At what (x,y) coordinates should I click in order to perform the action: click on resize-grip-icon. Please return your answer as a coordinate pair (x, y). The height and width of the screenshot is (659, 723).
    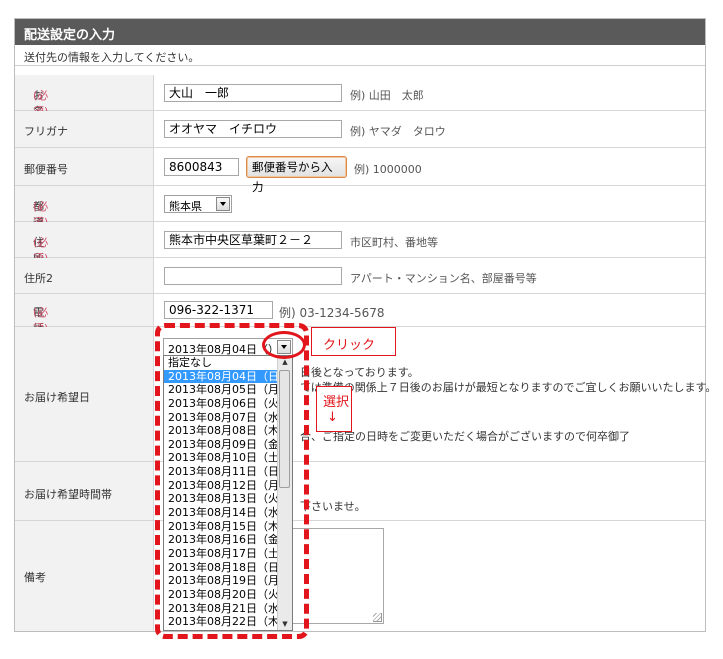
    Looking at the image, I should click on (377, 617).